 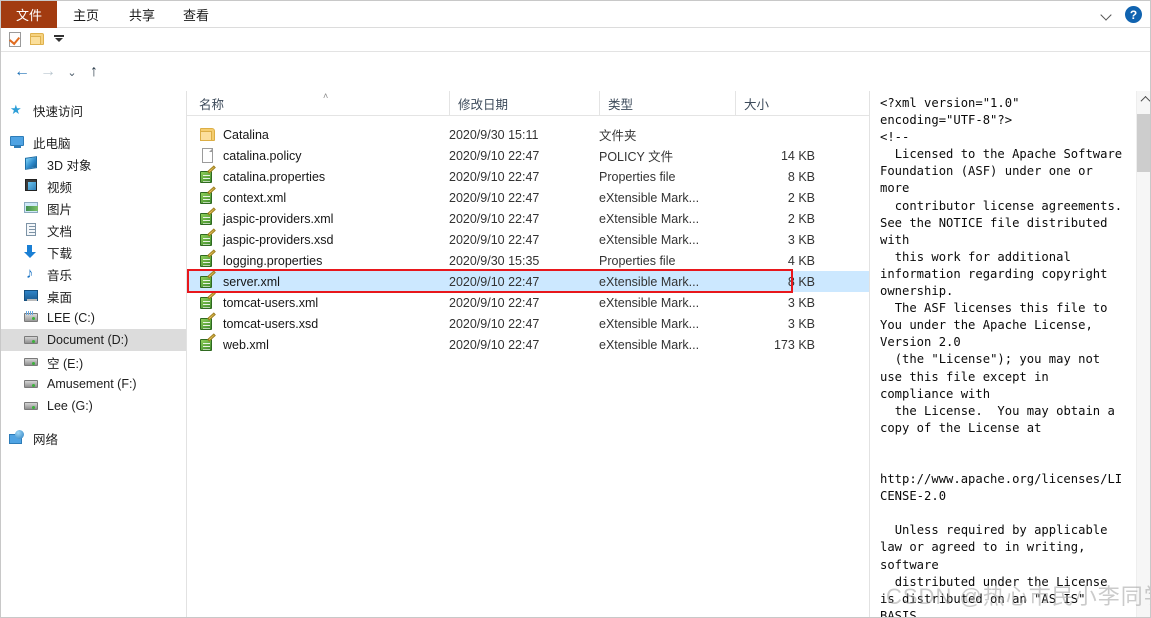 What do you see at coordinates (93, 164) in the screenshot?
I see `sidebar-item-3d: 3D 对象` at bounding box center [93, 164].